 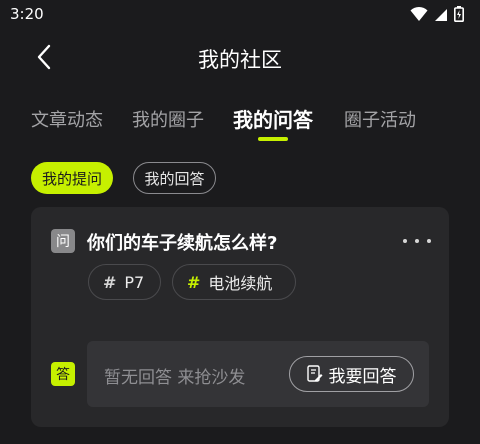 What do you see at coordinates (273, 118) in the screenshot?
I see `tab-my-qa: 我的问答` at bounding box center [273, 118].